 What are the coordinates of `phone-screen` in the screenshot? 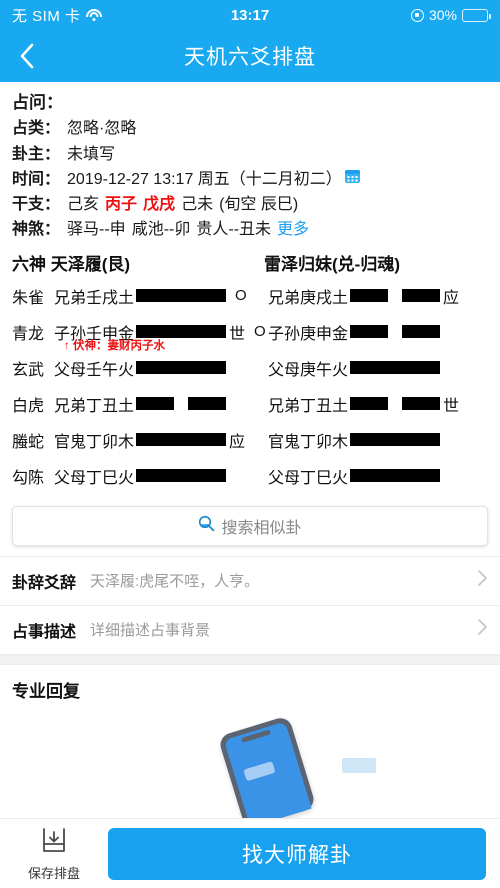 It's located at (267, 774).